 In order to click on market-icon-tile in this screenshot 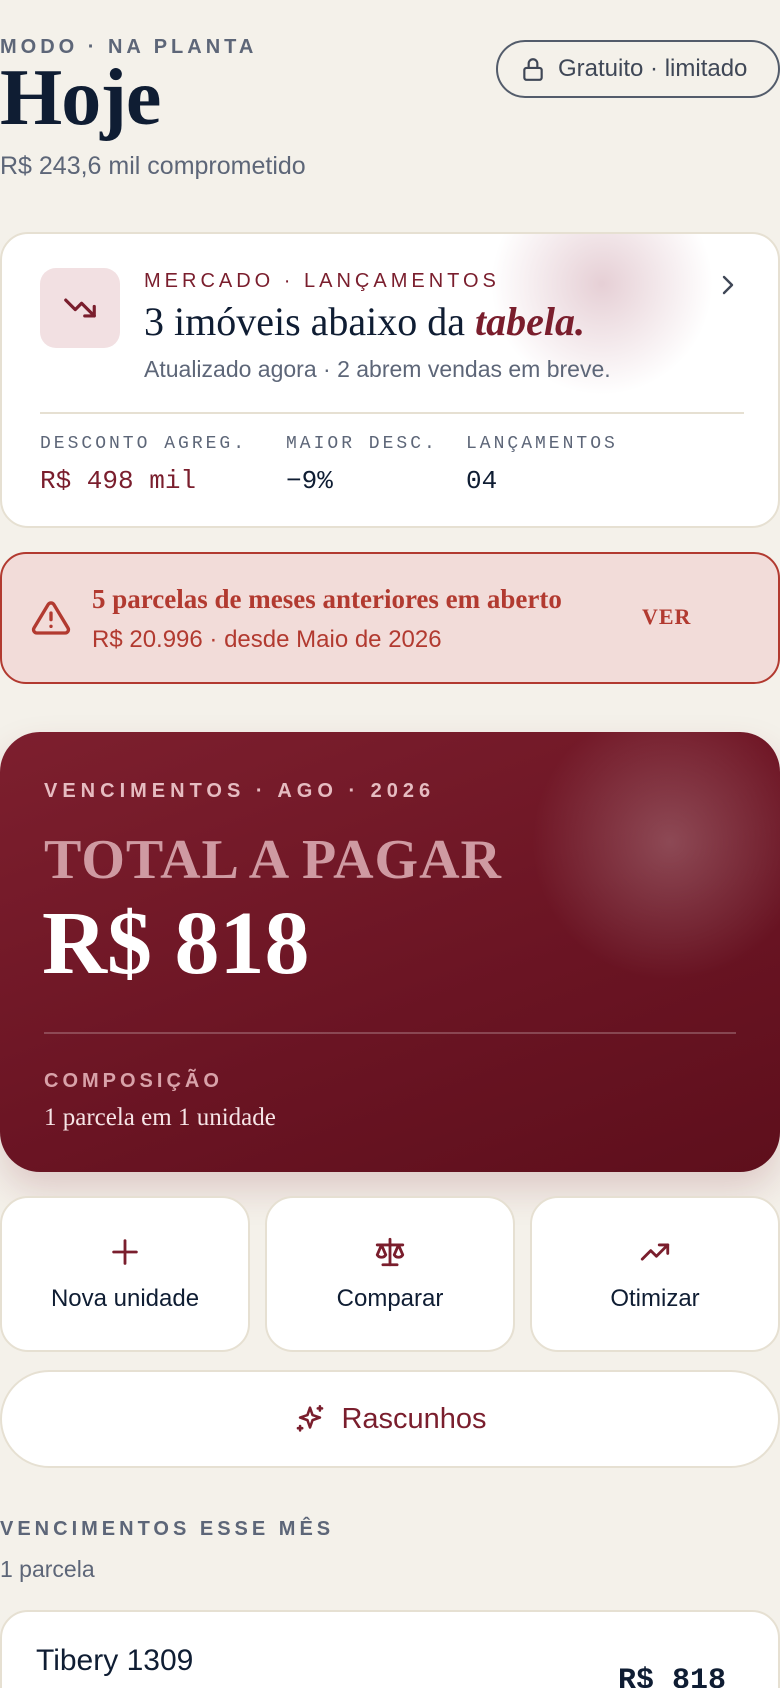, I will do `click(80, 308)`.